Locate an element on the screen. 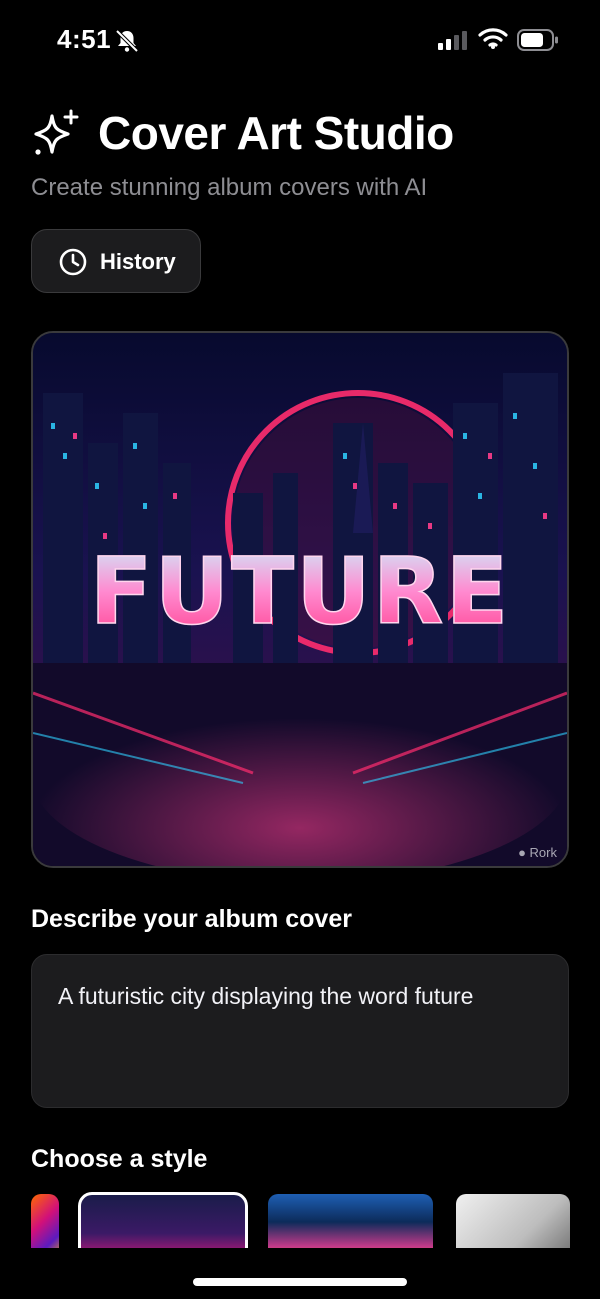  style-option-abstract is located at coordinates (45, 1221).